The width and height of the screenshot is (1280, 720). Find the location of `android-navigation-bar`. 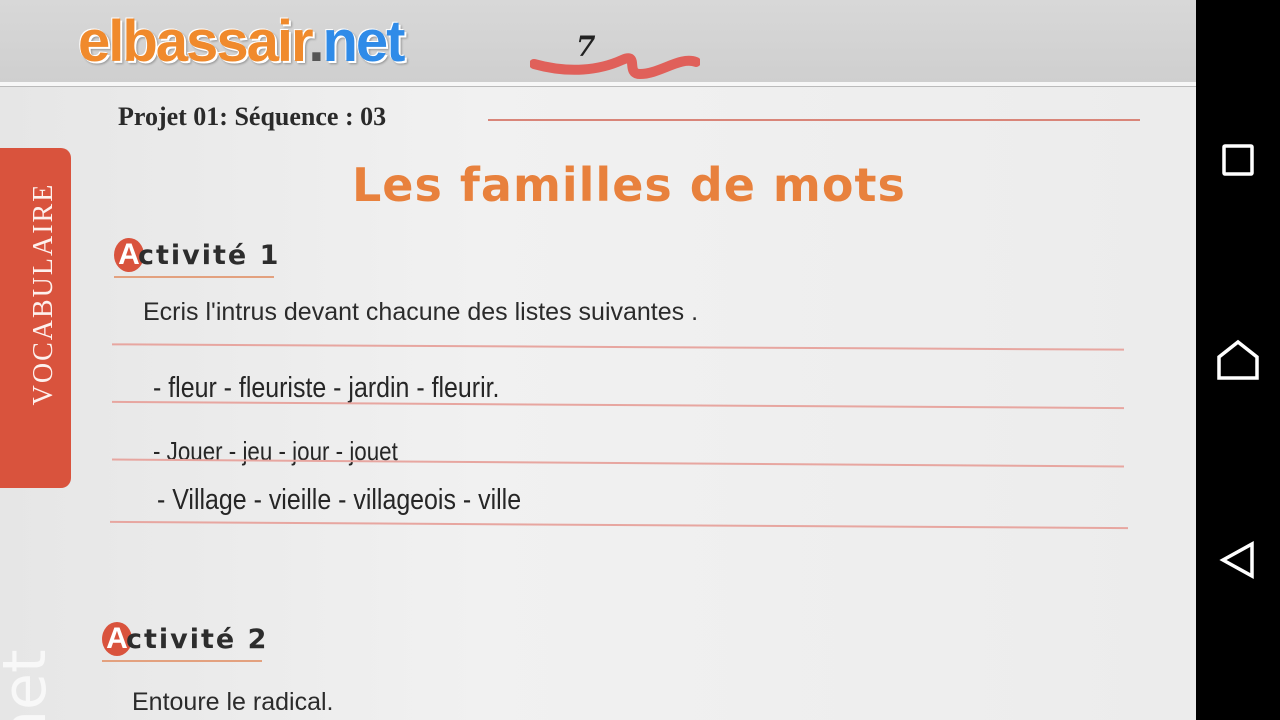

android-navigation-bar is located at coordinates (1238, 360).